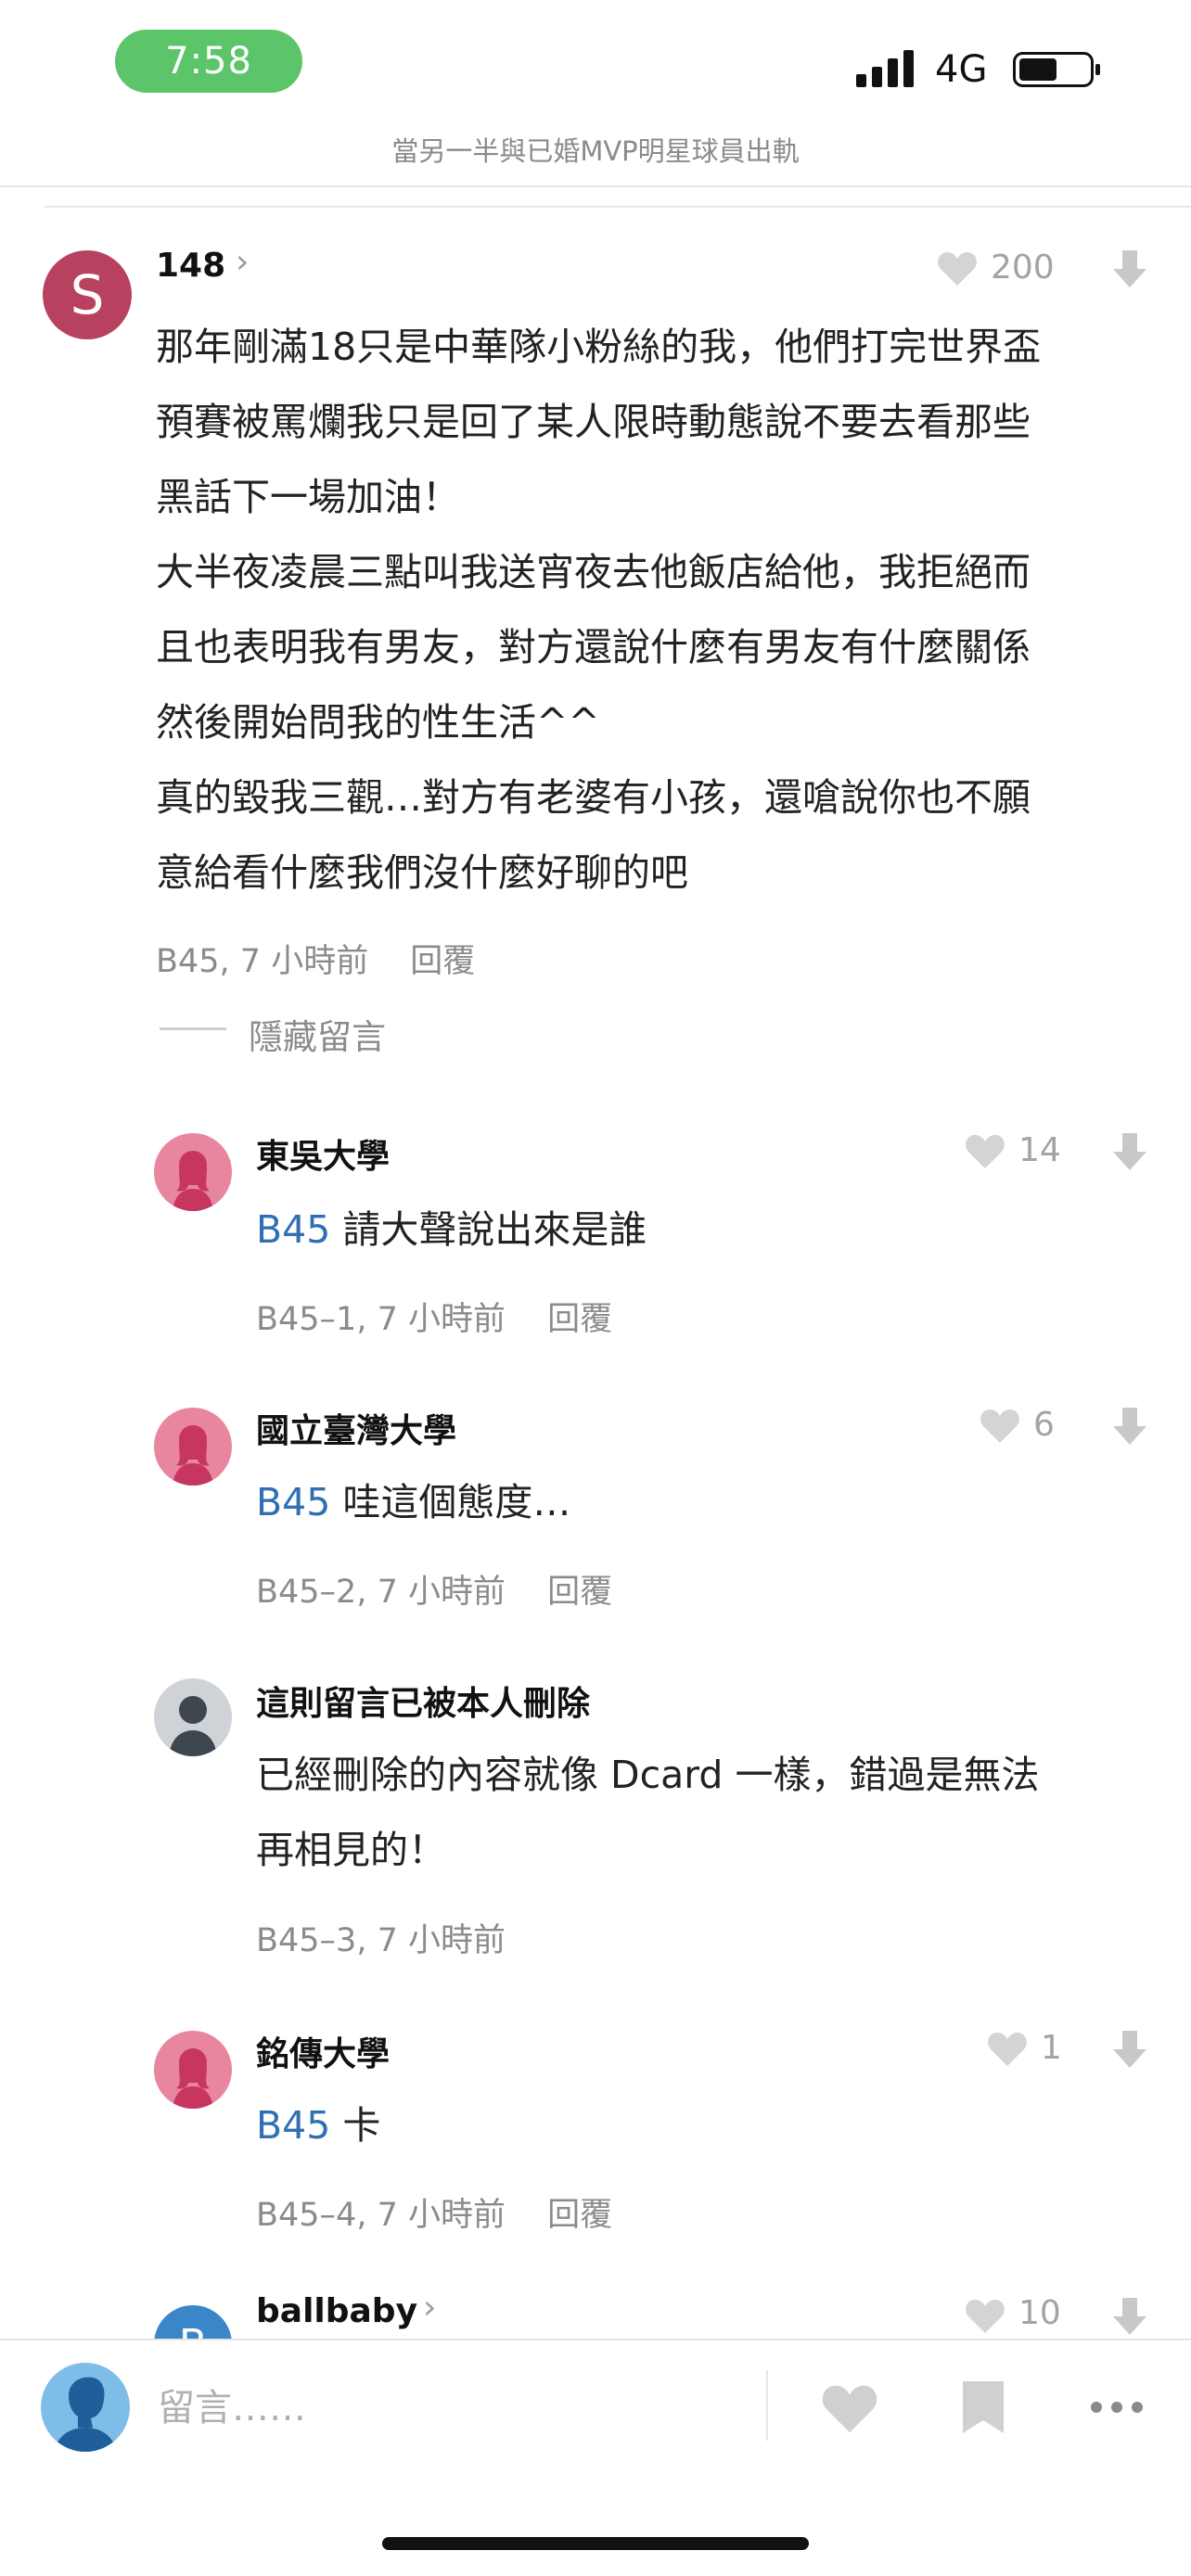 This screenshot has height=2576, width=1191. I want to click on like-count: 14, so click(1039, 1150).